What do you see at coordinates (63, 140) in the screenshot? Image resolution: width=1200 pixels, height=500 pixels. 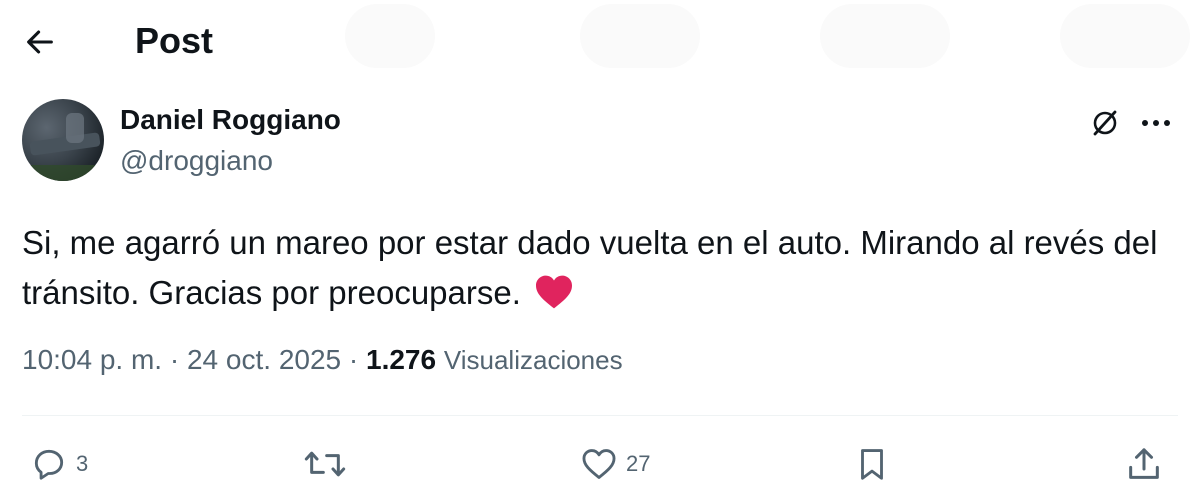 I see `avatar` at bounding box center [63, 140].